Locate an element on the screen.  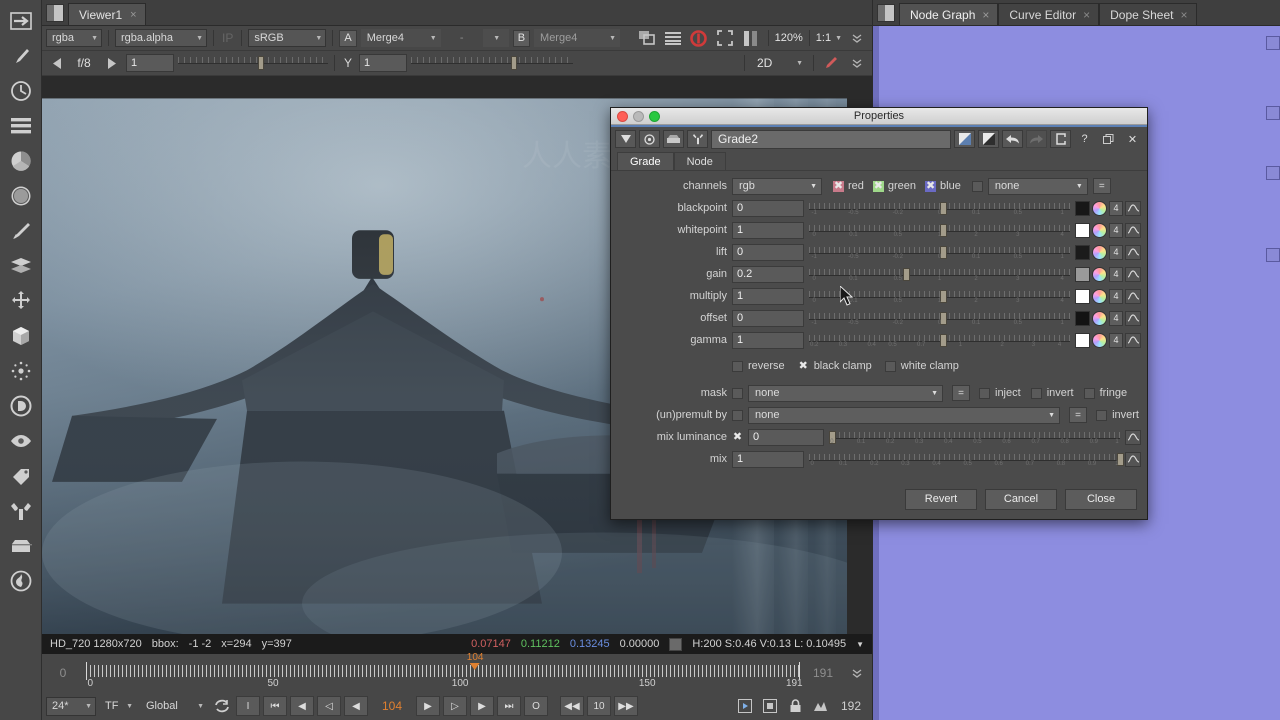
expand-chevrons-icon is located at coordinates (857, 38).